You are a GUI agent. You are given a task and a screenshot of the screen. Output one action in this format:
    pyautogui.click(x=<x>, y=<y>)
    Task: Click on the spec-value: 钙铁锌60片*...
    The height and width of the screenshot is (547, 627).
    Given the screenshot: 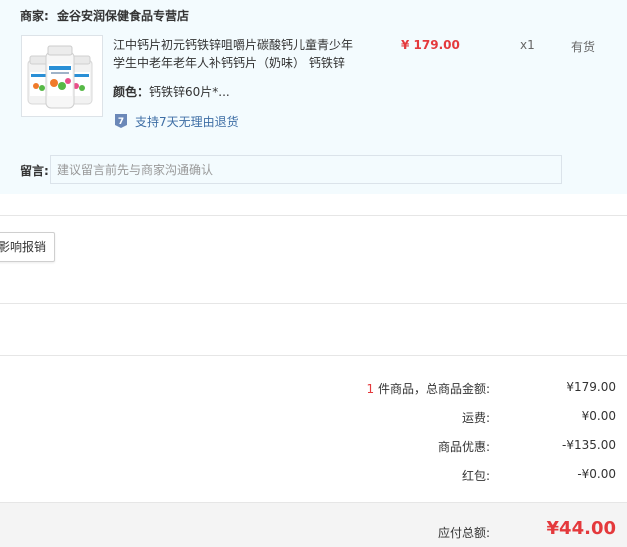 What is the action you would take?
    pyautogui.click(x=189, y=92)
    